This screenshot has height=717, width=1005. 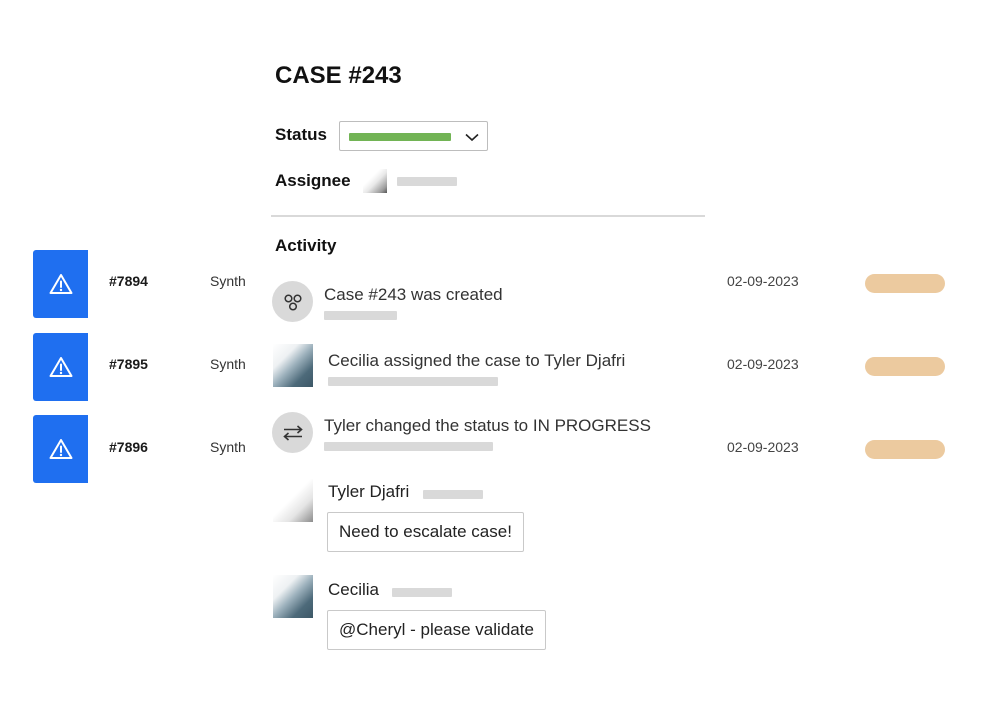 What do you see at coordinates (301, 134) in the screenshot?
I see `status-label: Status` at bounding box center [301, 134].